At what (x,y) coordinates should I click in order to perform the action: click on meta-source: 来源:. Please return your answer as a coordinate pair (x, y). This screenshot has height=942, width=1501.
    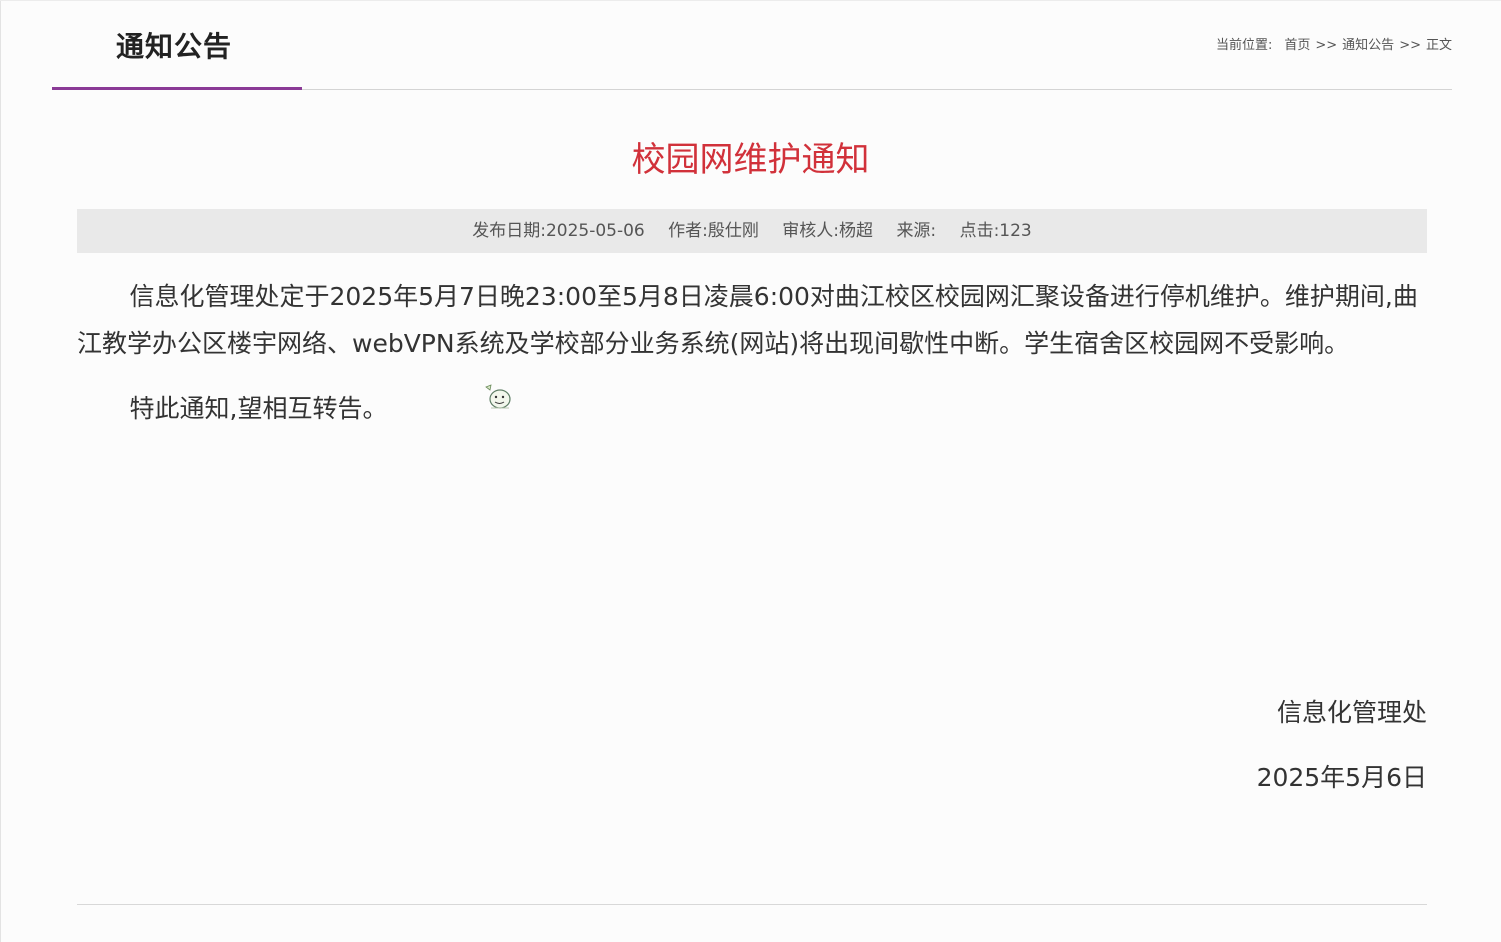
    Looking at the image, I should click on (916, 231).